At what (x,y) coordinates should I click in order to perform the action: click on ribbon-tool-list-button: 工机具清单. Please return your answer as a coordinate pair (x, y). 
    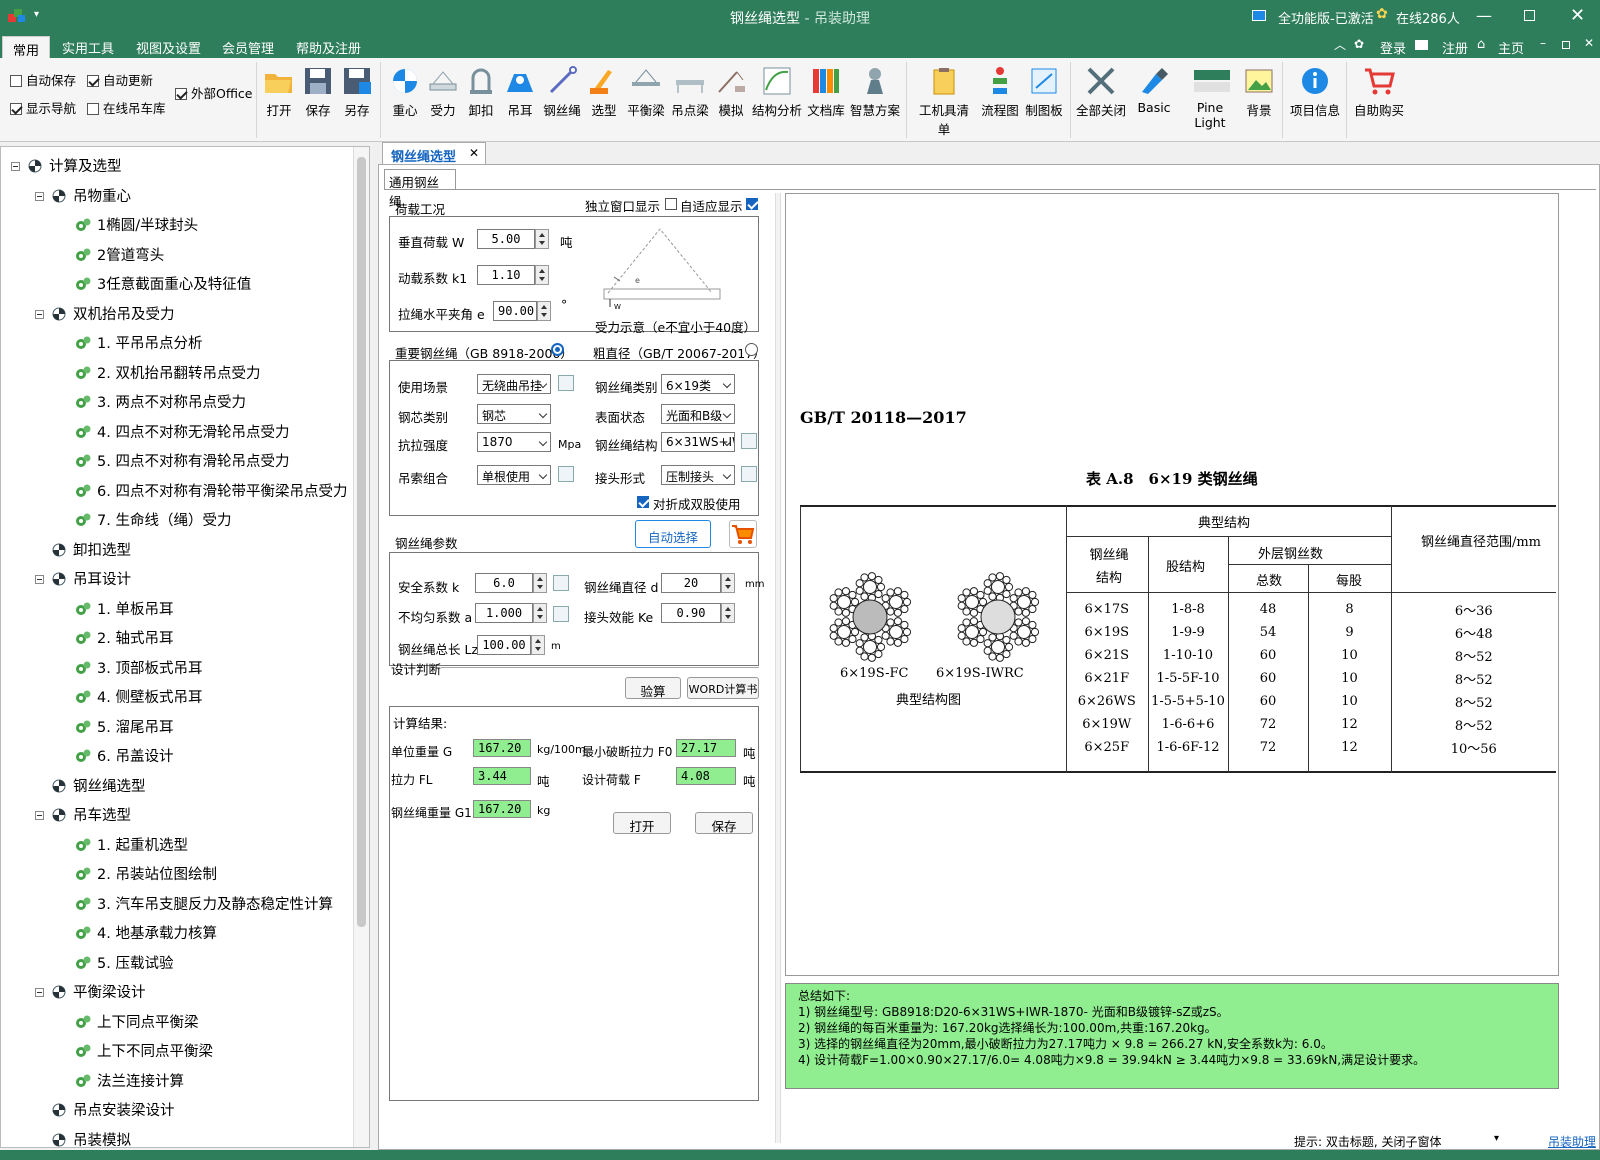
    Looking at the image, I should click on (944, 102).